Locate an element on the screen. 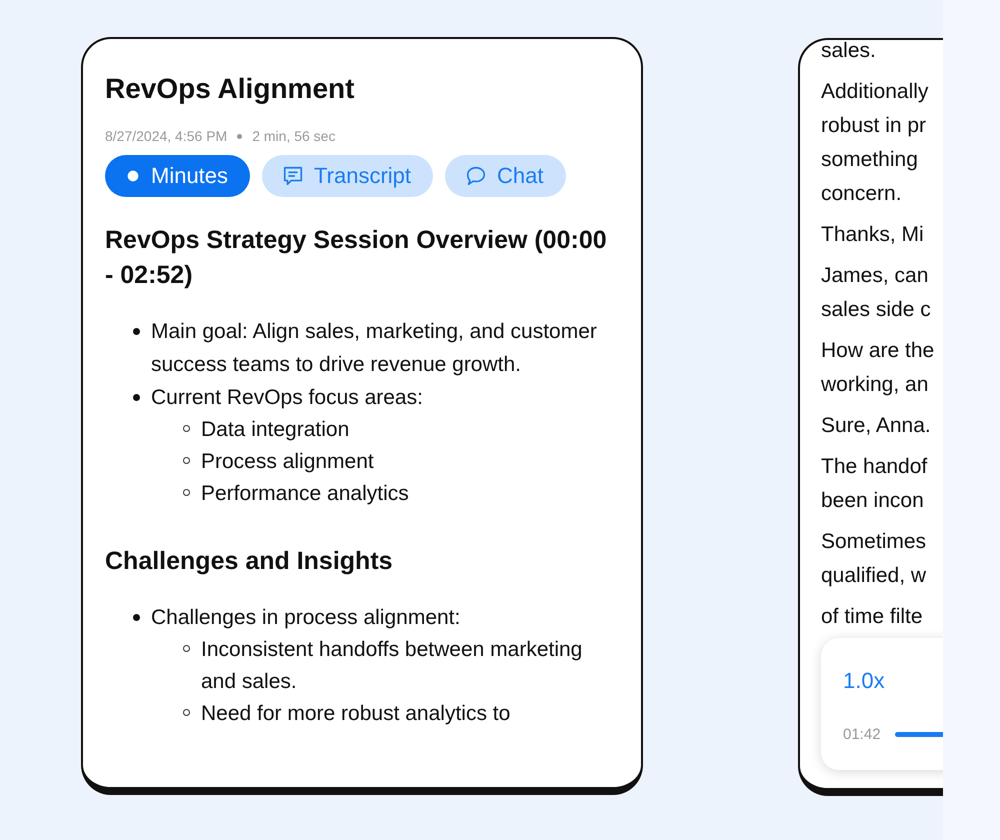 This screenshot has width=1000, height=840. transcript-line: Sure, Anna. is located at coordinates (876, 426).